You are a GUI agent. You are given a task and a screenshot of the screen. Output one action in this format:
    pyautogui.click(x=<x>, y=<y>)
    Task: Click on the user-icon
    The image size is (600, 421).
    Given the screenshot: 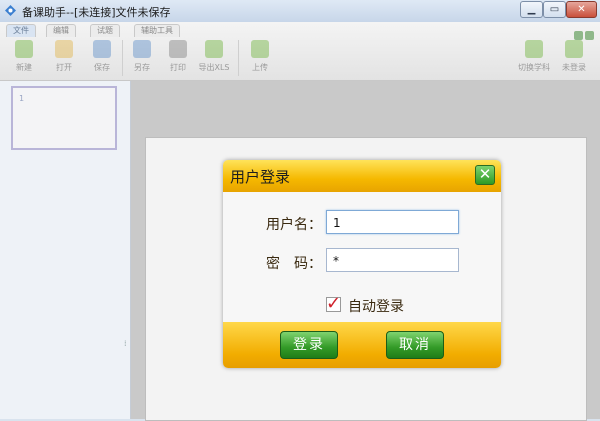 What is the action you would take?
    pyautogui.click(x=574, y=49)
    